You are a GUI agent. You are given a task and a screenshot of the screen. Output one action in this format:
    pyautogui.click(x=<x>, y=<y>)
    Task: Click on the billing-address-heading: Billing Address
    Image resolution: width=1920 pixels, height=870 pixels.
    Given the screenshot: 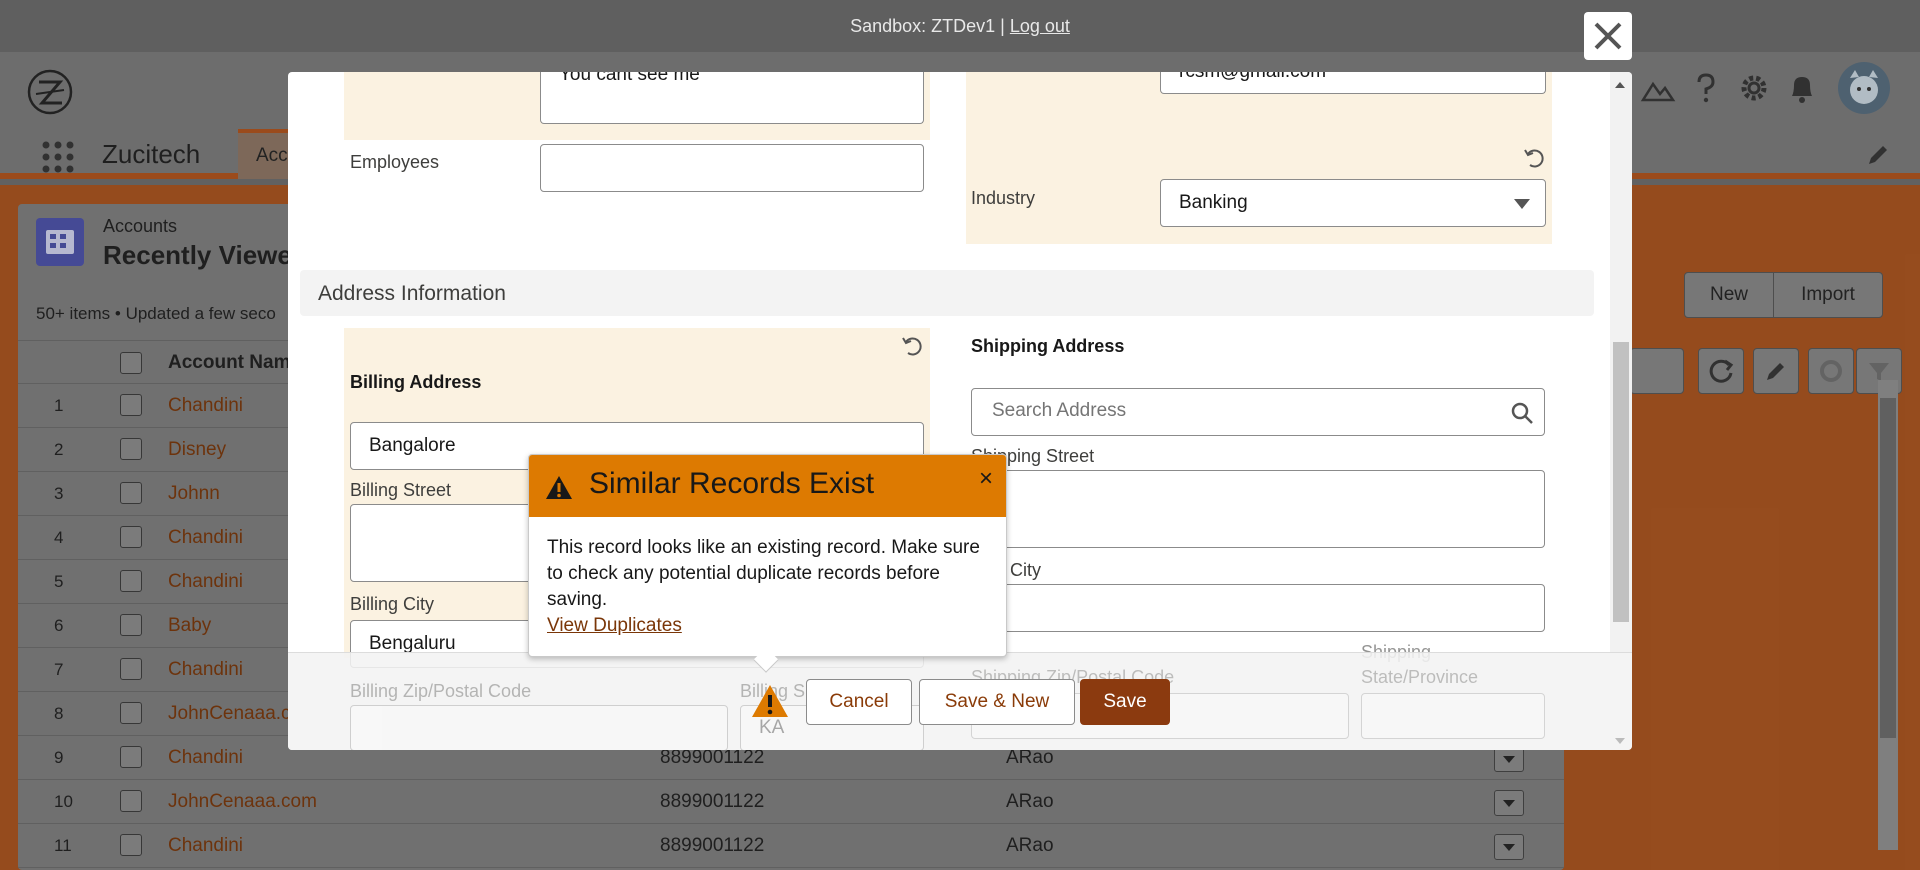 What is the action you would take?
    pyautogui.click(x=416, y=382)
    